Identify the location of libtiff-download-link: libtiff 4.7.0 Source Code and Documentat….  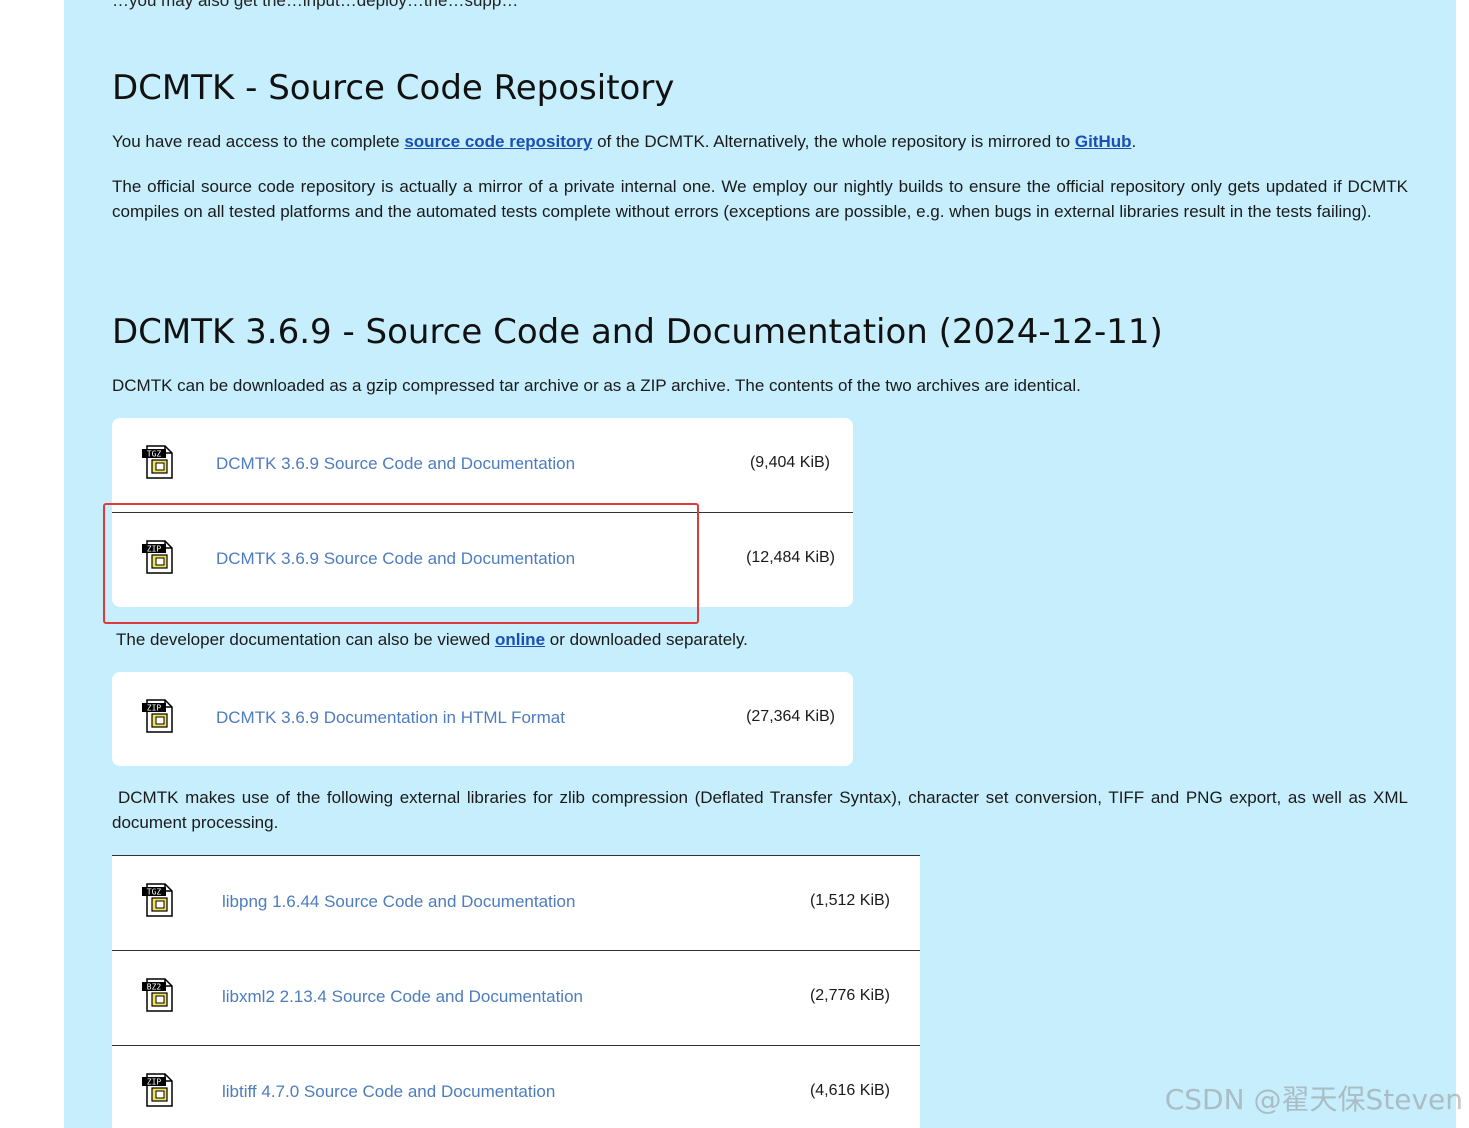
(388, 1092).